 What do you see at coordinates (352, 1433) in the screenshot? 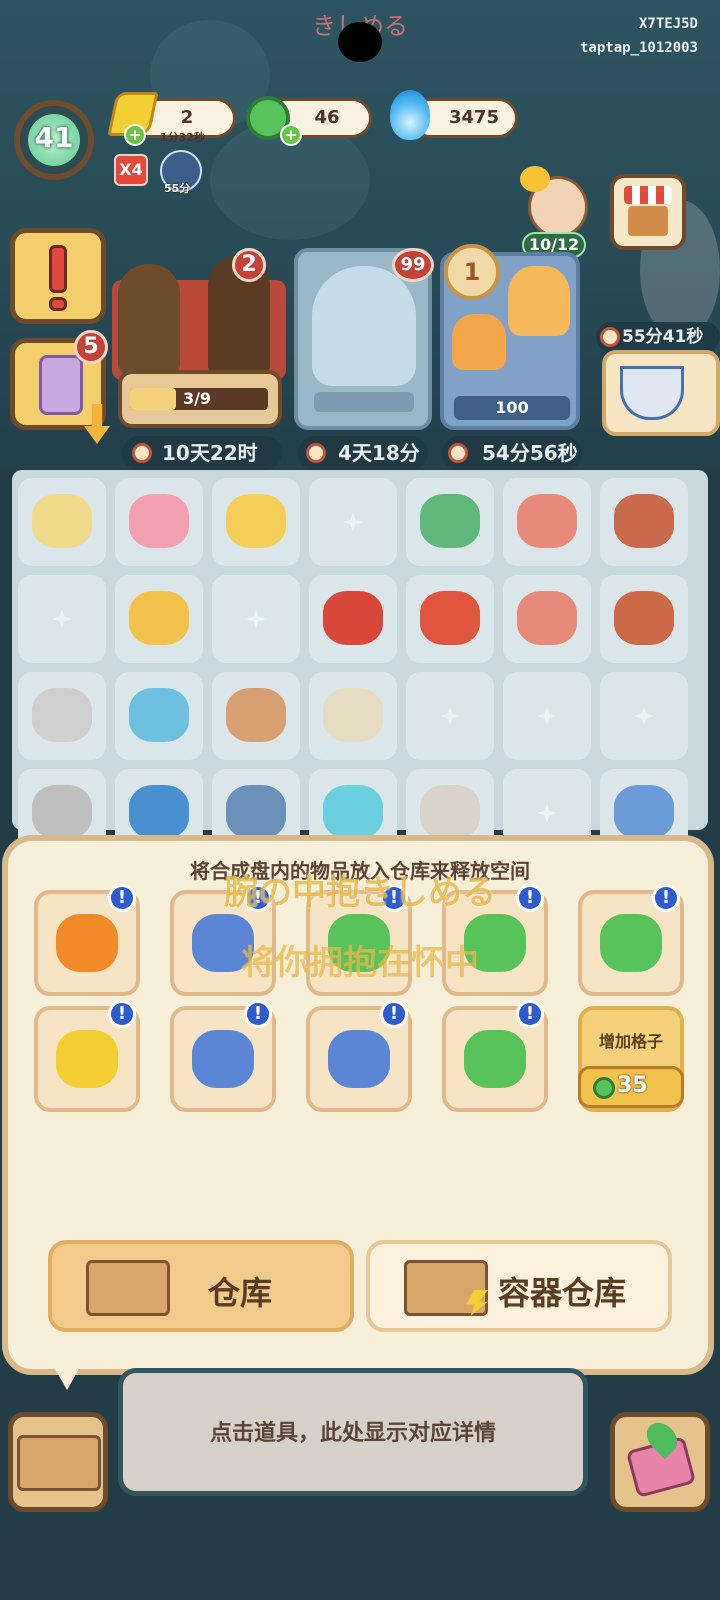
I see `item-detail-hint: 点击道具，此处显示对应详情` at bounding box center [352, 1433].